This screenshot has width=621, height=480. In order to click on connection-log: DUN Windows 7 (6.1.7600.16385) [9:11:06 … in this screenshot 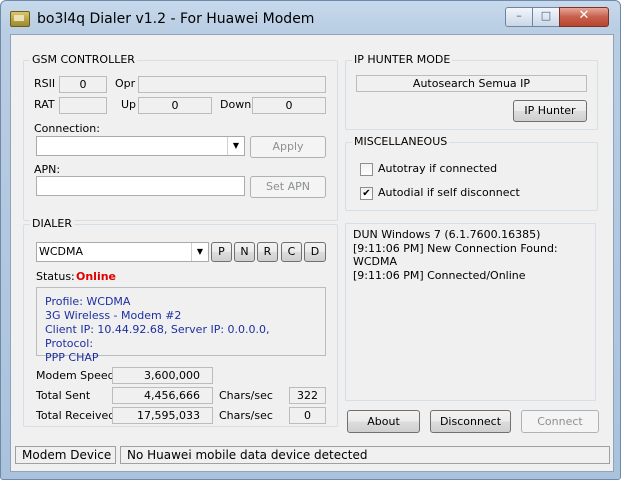, I will do `click(470, 312)`.